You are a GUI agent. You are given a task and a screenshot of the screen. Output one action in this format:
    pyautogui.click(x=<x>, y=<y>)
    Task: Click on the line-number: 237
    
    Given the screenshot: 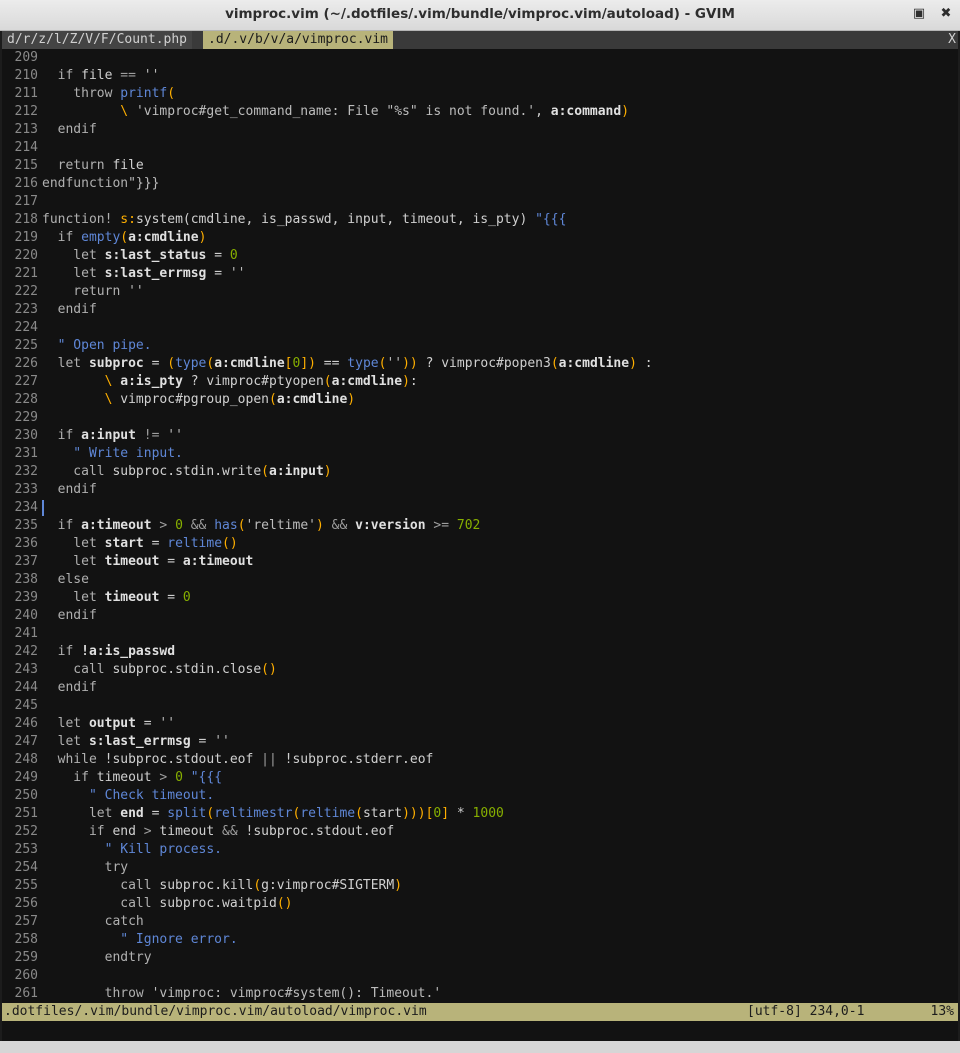 What is the action you would take?
    pyautogui.click(x=26, y=561)
    